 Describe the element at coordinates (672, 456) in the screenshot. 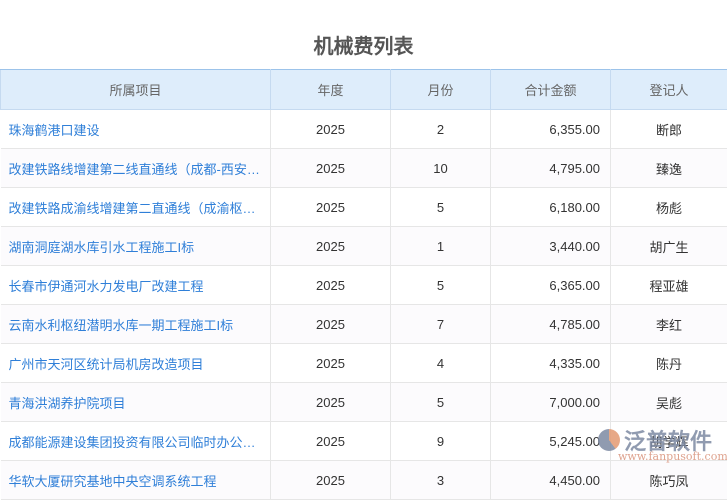

I see `watermark-url: www.fanpusoft.com` at that location.